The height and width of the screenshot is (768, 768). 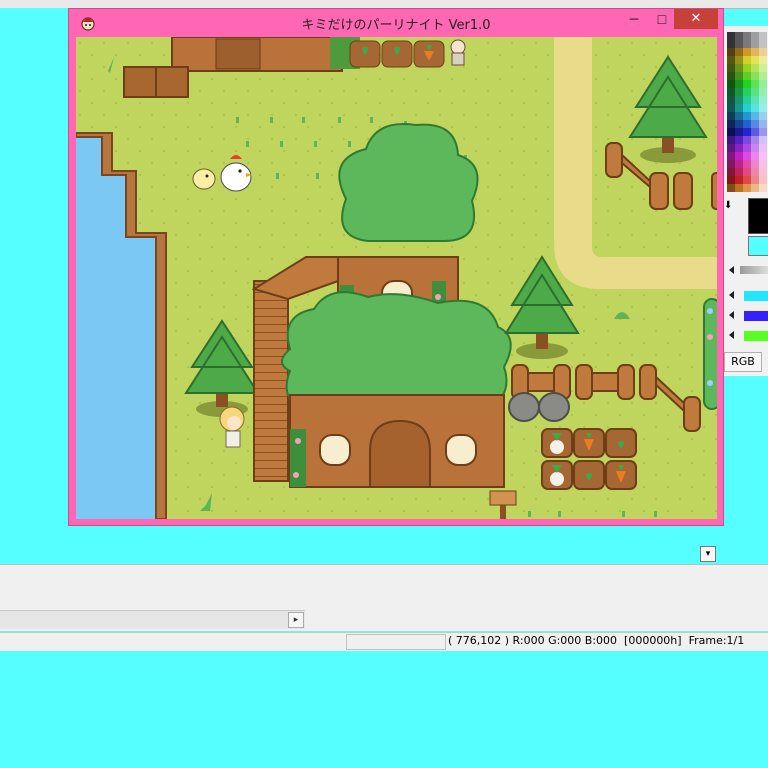 I want to click on primary-color-swatch, so click(x=758, y=216).